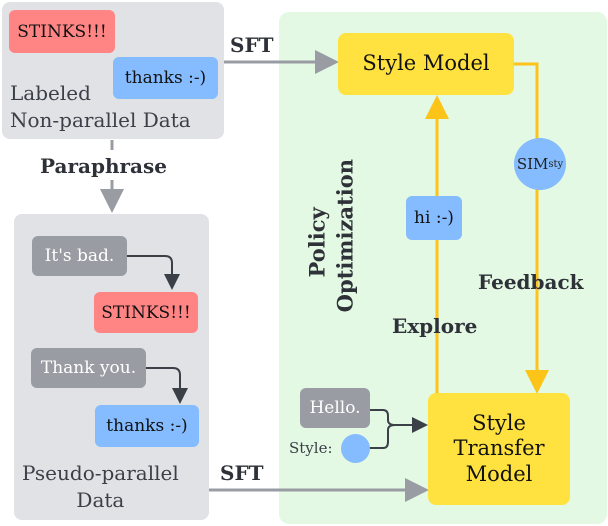  Describe the element at coordinates (100, 500) in the screenshot. I see `label-line: Data` at that location.